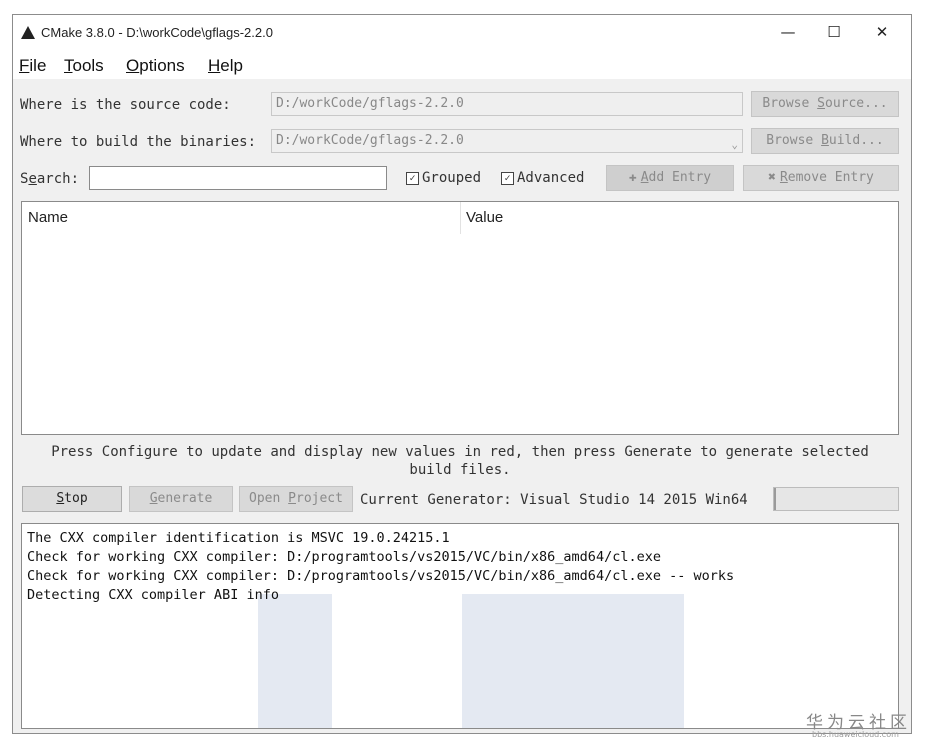 The height and width of the screenshot is (749, 929). What do you see at coordinates (24, 65) in the screenshot?
I see `menu-file-accel: F` at bounding box center [24, 65].